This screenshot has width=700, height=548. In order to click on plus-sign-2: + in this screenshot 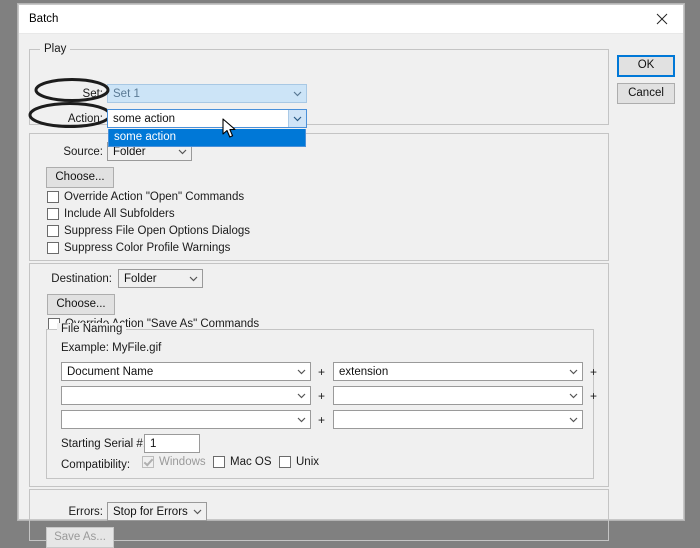, I will do `click(593, 372)`.